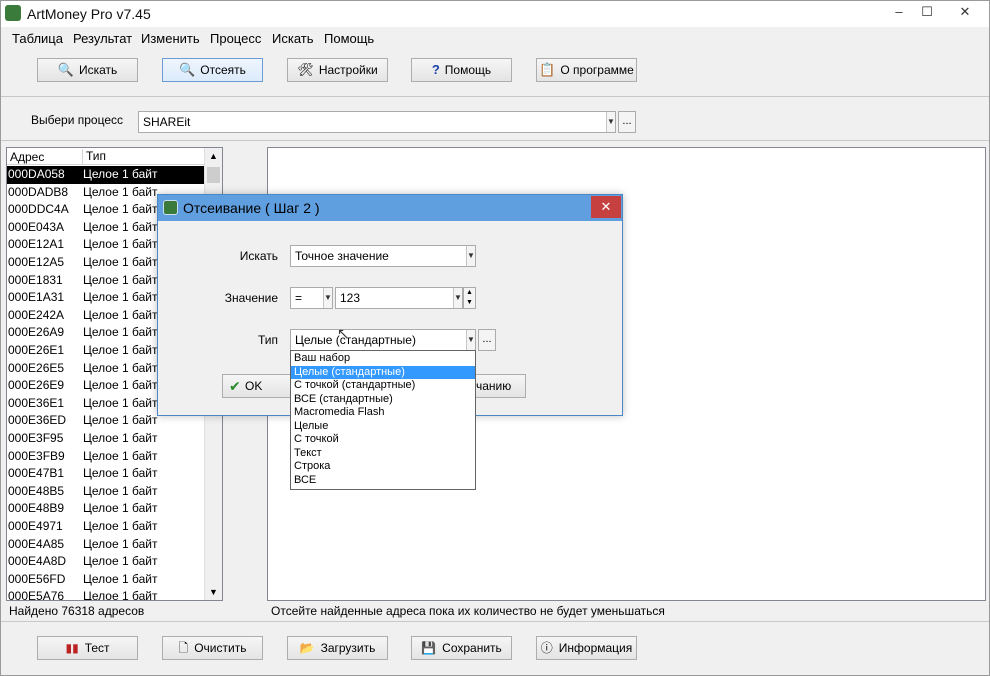 The width and height of the screenshot is (990, 676). Describe the element at coordinates (350, 298) in the screenshot. I see `value-text: 123` at that location.